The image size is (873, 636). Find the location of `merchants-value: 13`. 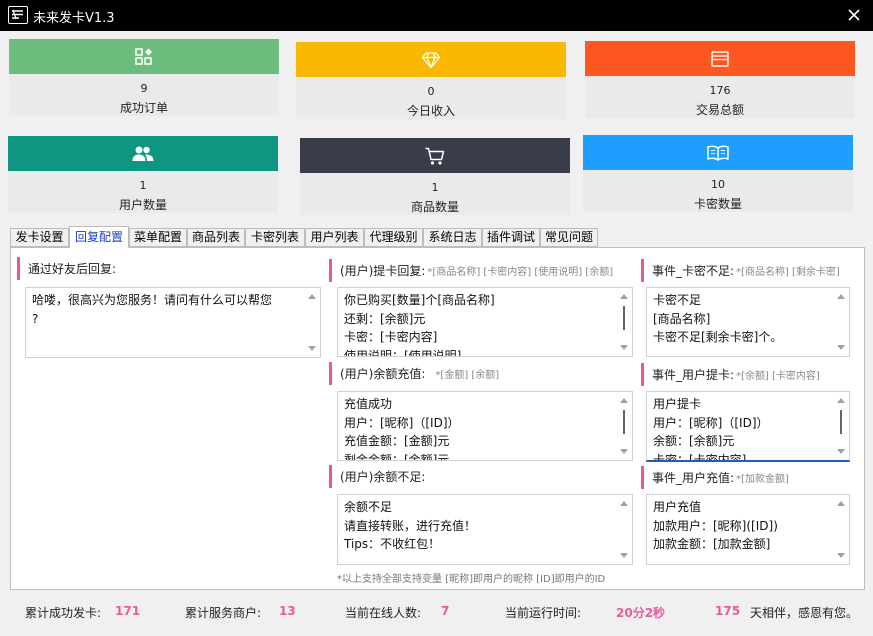

merchants-value: 13 is located at coordinates (287, 611).